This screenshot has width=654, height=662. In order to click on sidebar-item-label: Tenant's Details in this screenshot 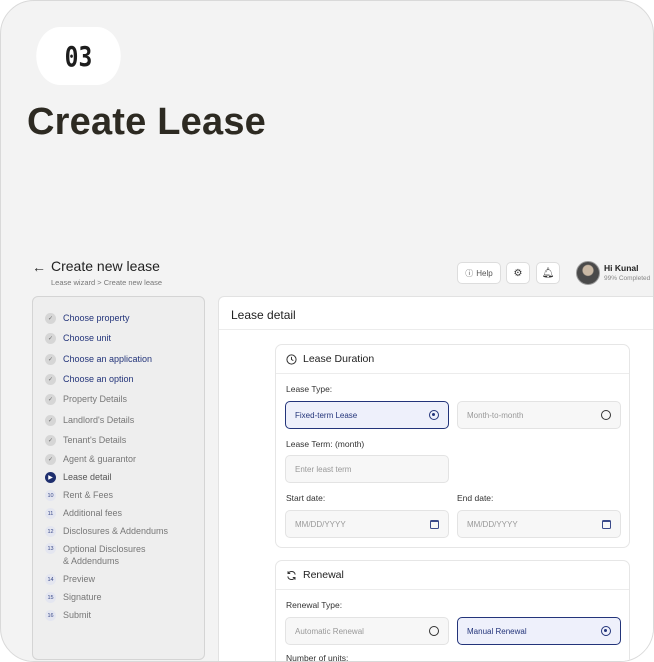, I will do `click(95, 440)`.